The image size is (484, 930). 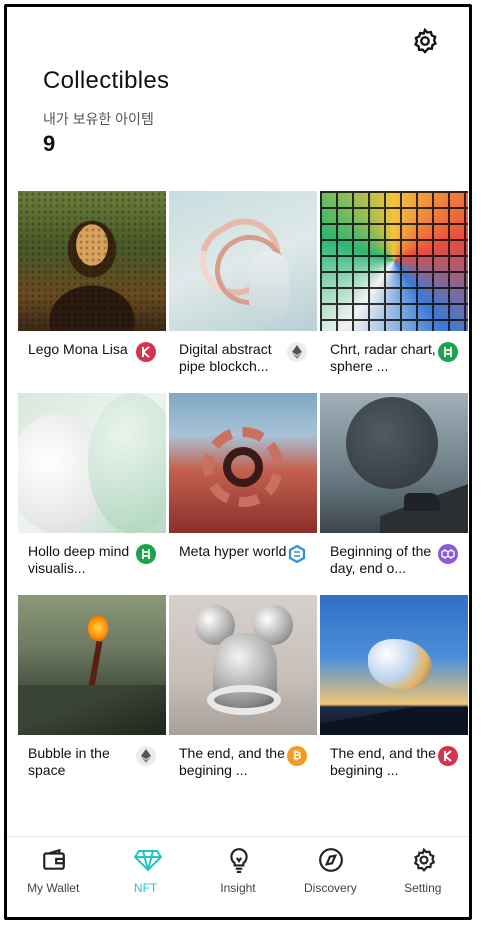 What do you see at coordinates (147, 861) in the screenshot?
I see `diamond-icon` at bounding box center [147, 861].